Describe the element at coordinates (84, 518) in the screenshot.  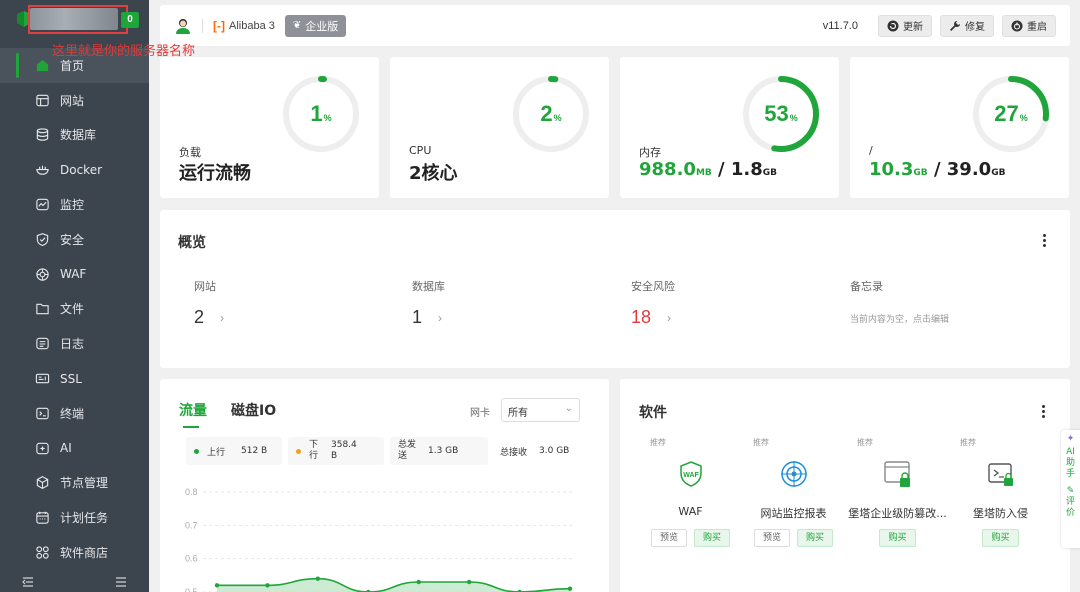
I see `sidebar-item-label: 计划任务` at that location.